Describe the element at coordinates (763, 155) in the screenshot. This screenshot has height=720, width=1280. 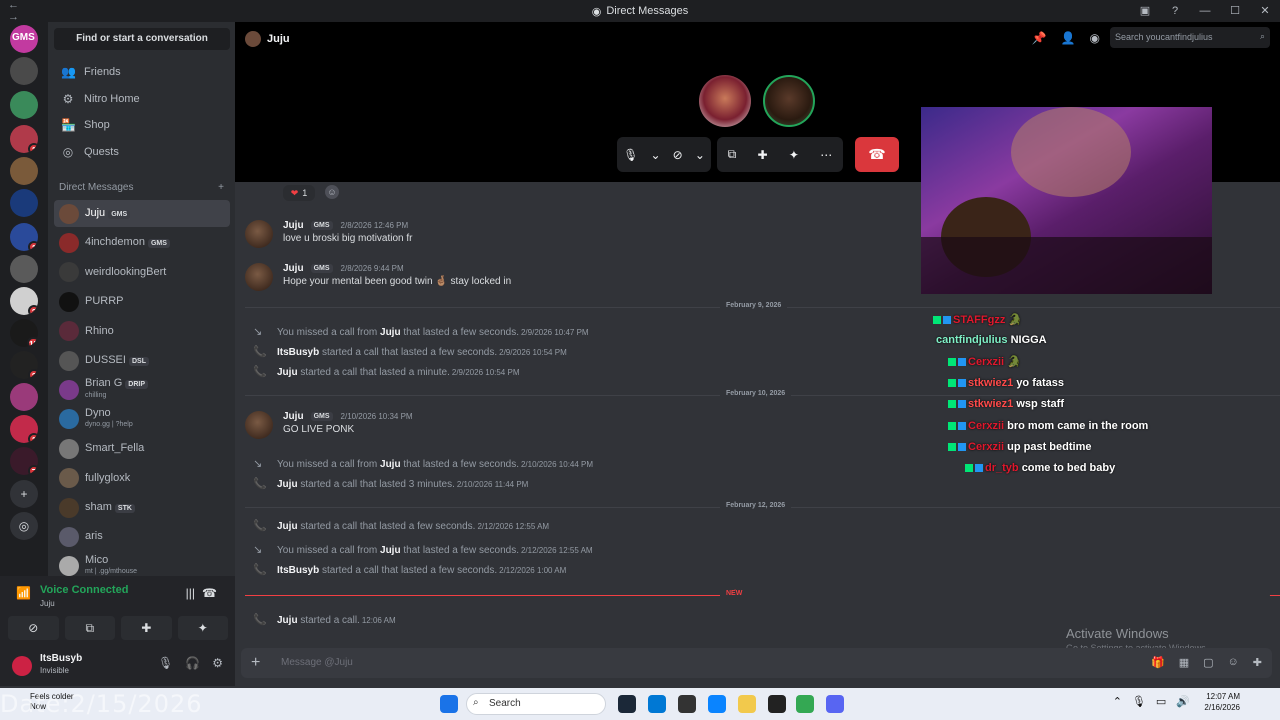
I see `activities-icon: ✚` at that location.